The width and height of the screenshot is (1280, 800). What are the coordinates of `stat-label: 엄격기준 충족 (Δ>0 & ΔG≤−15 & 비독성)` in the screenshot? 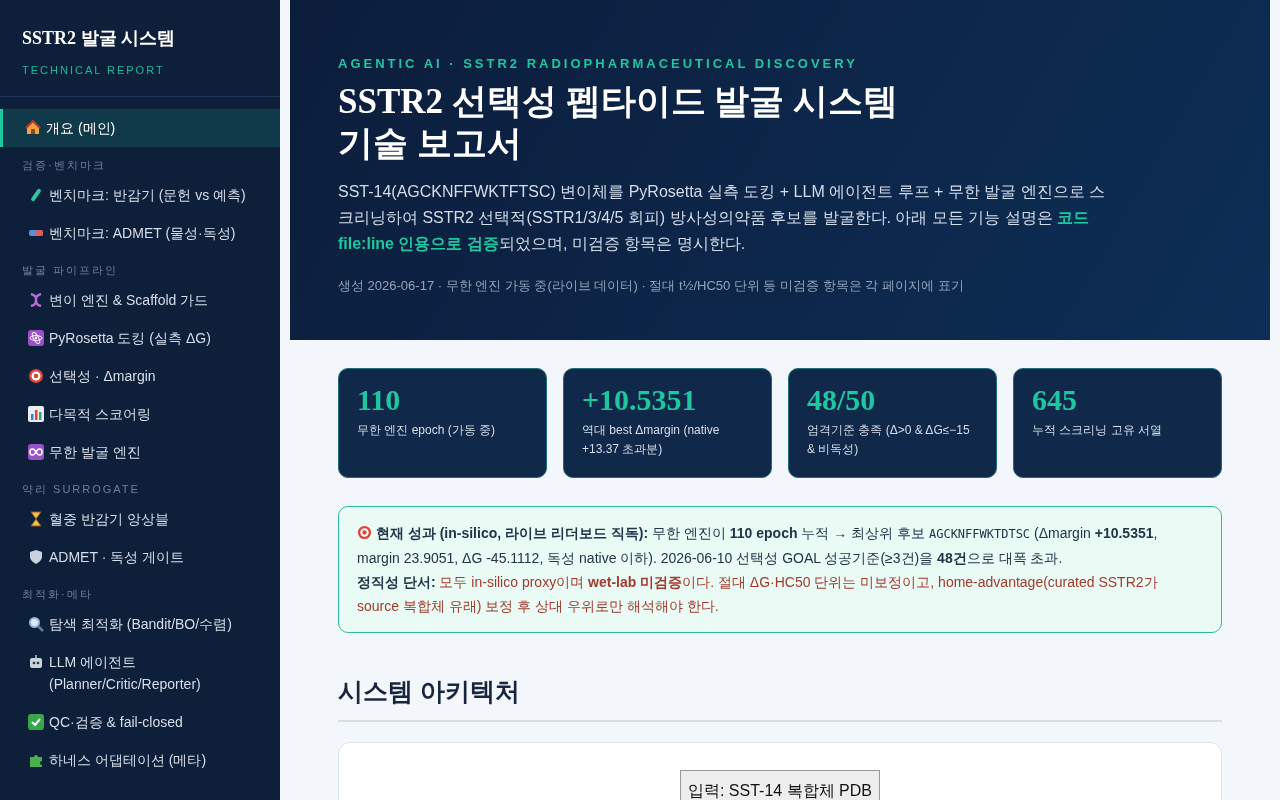 It's located at (889, 440).